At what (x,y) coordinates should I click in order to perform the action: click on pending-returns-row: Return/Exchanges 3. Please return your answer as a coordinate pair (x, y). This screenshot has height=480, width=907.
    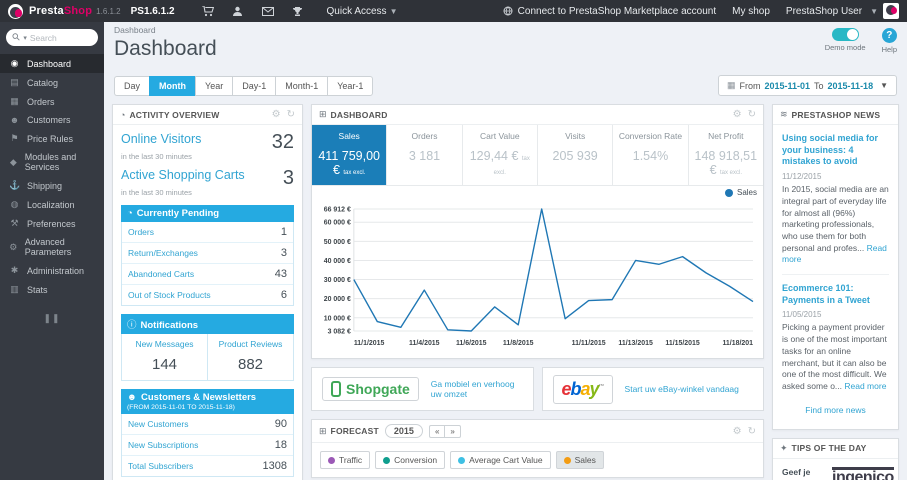
    Looking at the image, I should click on (207, 253).